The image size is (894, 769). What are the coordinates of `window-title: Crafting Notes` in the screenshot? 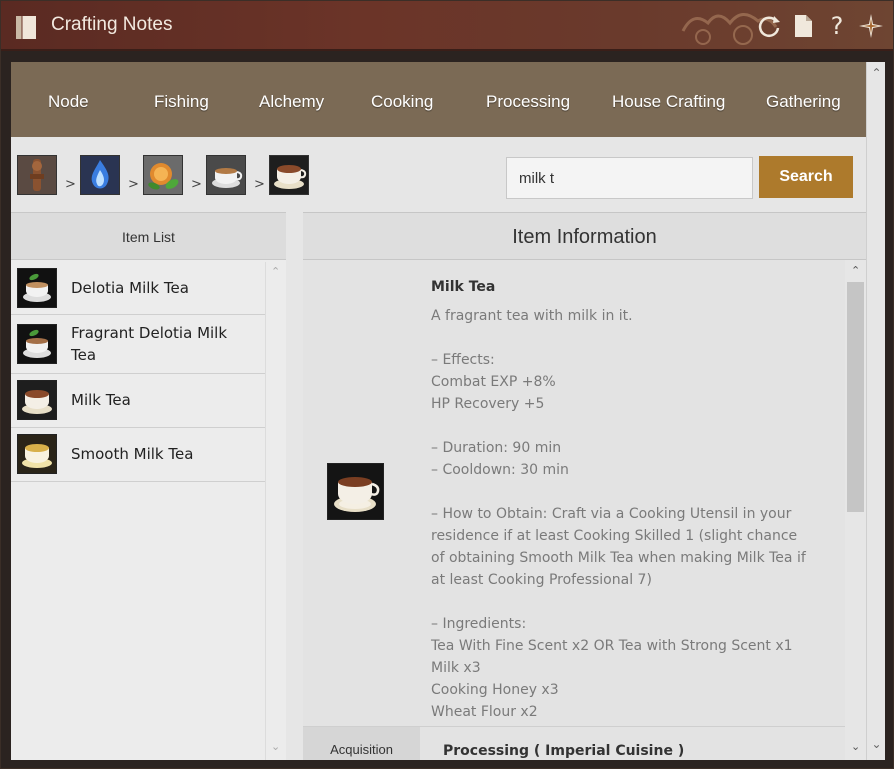 It's located at (112, 24).